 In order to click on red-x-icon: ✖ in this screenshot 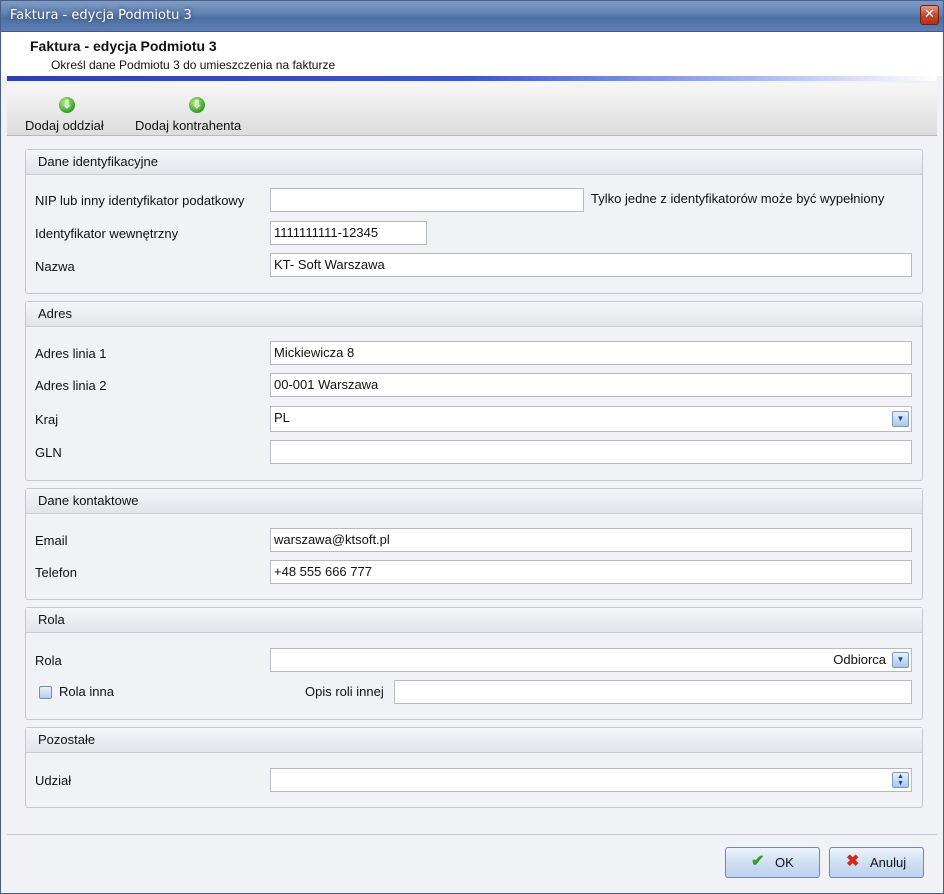, I will do `click(853, 861)`.